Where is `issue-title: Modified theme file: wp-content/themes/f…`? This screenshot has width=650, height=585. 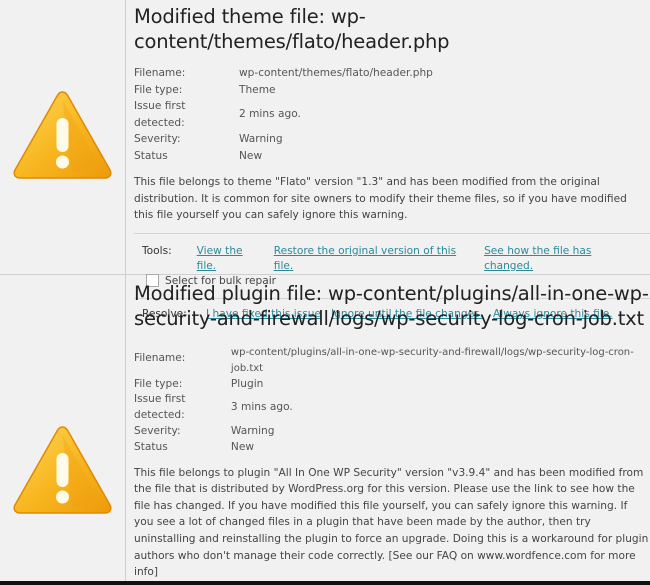 issue-title: Modified theme file: wp-content/themes/f… is located at coordinates (292, 29).